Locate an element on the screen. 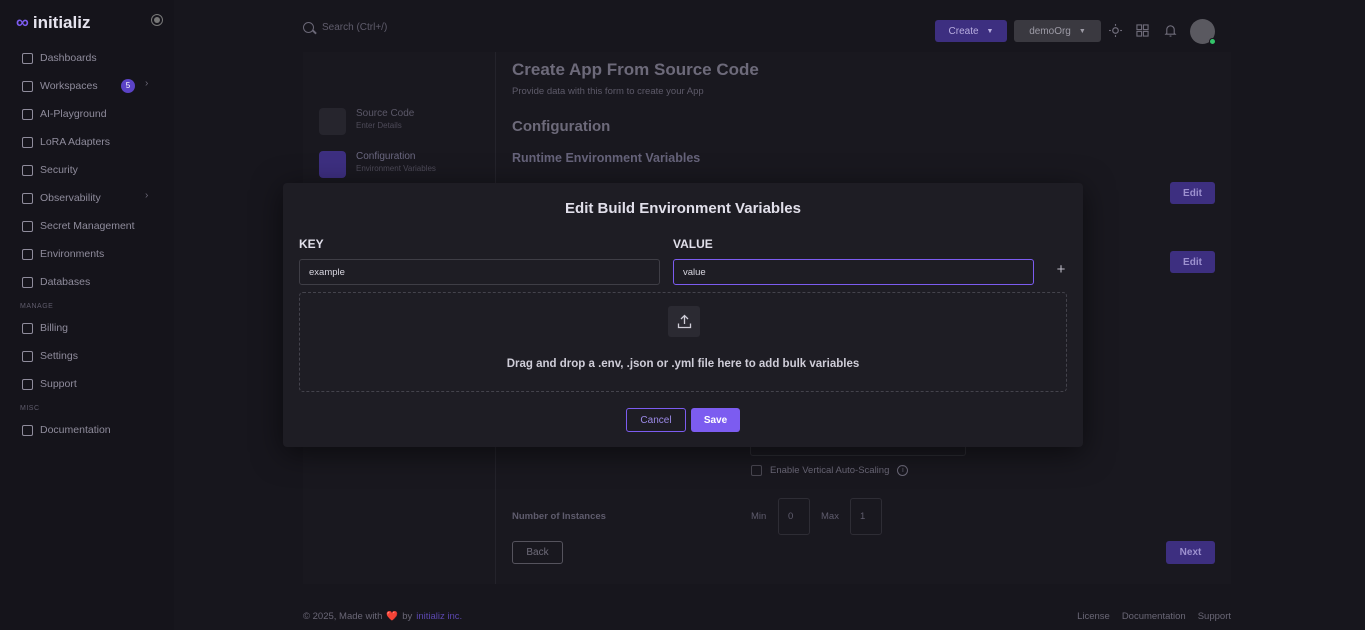 Image resolution: width=1365 pixels, height=630 pixels. sidebar-item-ai-playground: AI-Playground is located at coordinates (87, 114).